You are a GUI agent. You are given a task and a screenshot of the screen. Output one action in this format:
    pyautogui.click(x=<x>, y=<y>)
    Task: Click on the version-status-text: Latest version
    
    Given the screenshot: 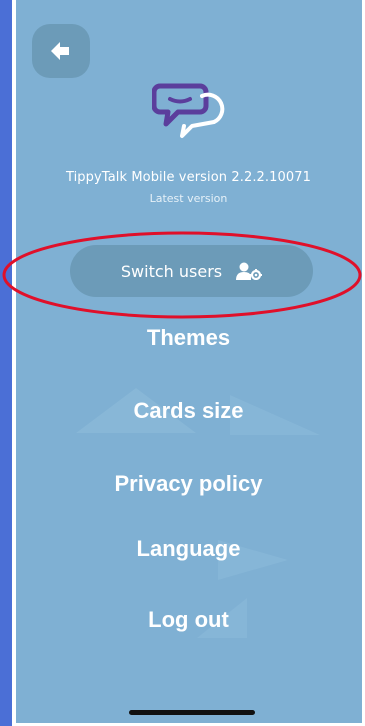 What is the action you would take?
    pyautogui.click(x=188, y=198)
    